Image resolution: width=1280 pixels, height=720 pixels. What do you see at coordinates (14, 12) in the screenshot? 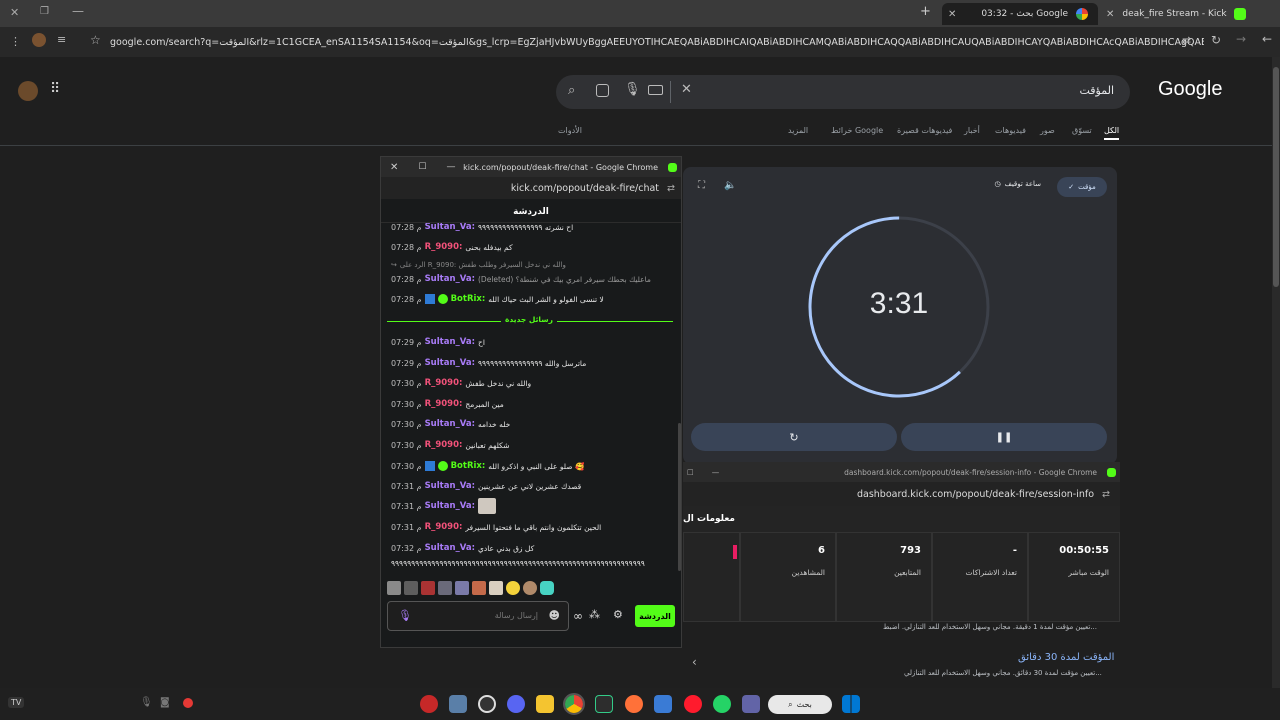
I see `close-window-icon: ✕` at bounding box center [14, 12].